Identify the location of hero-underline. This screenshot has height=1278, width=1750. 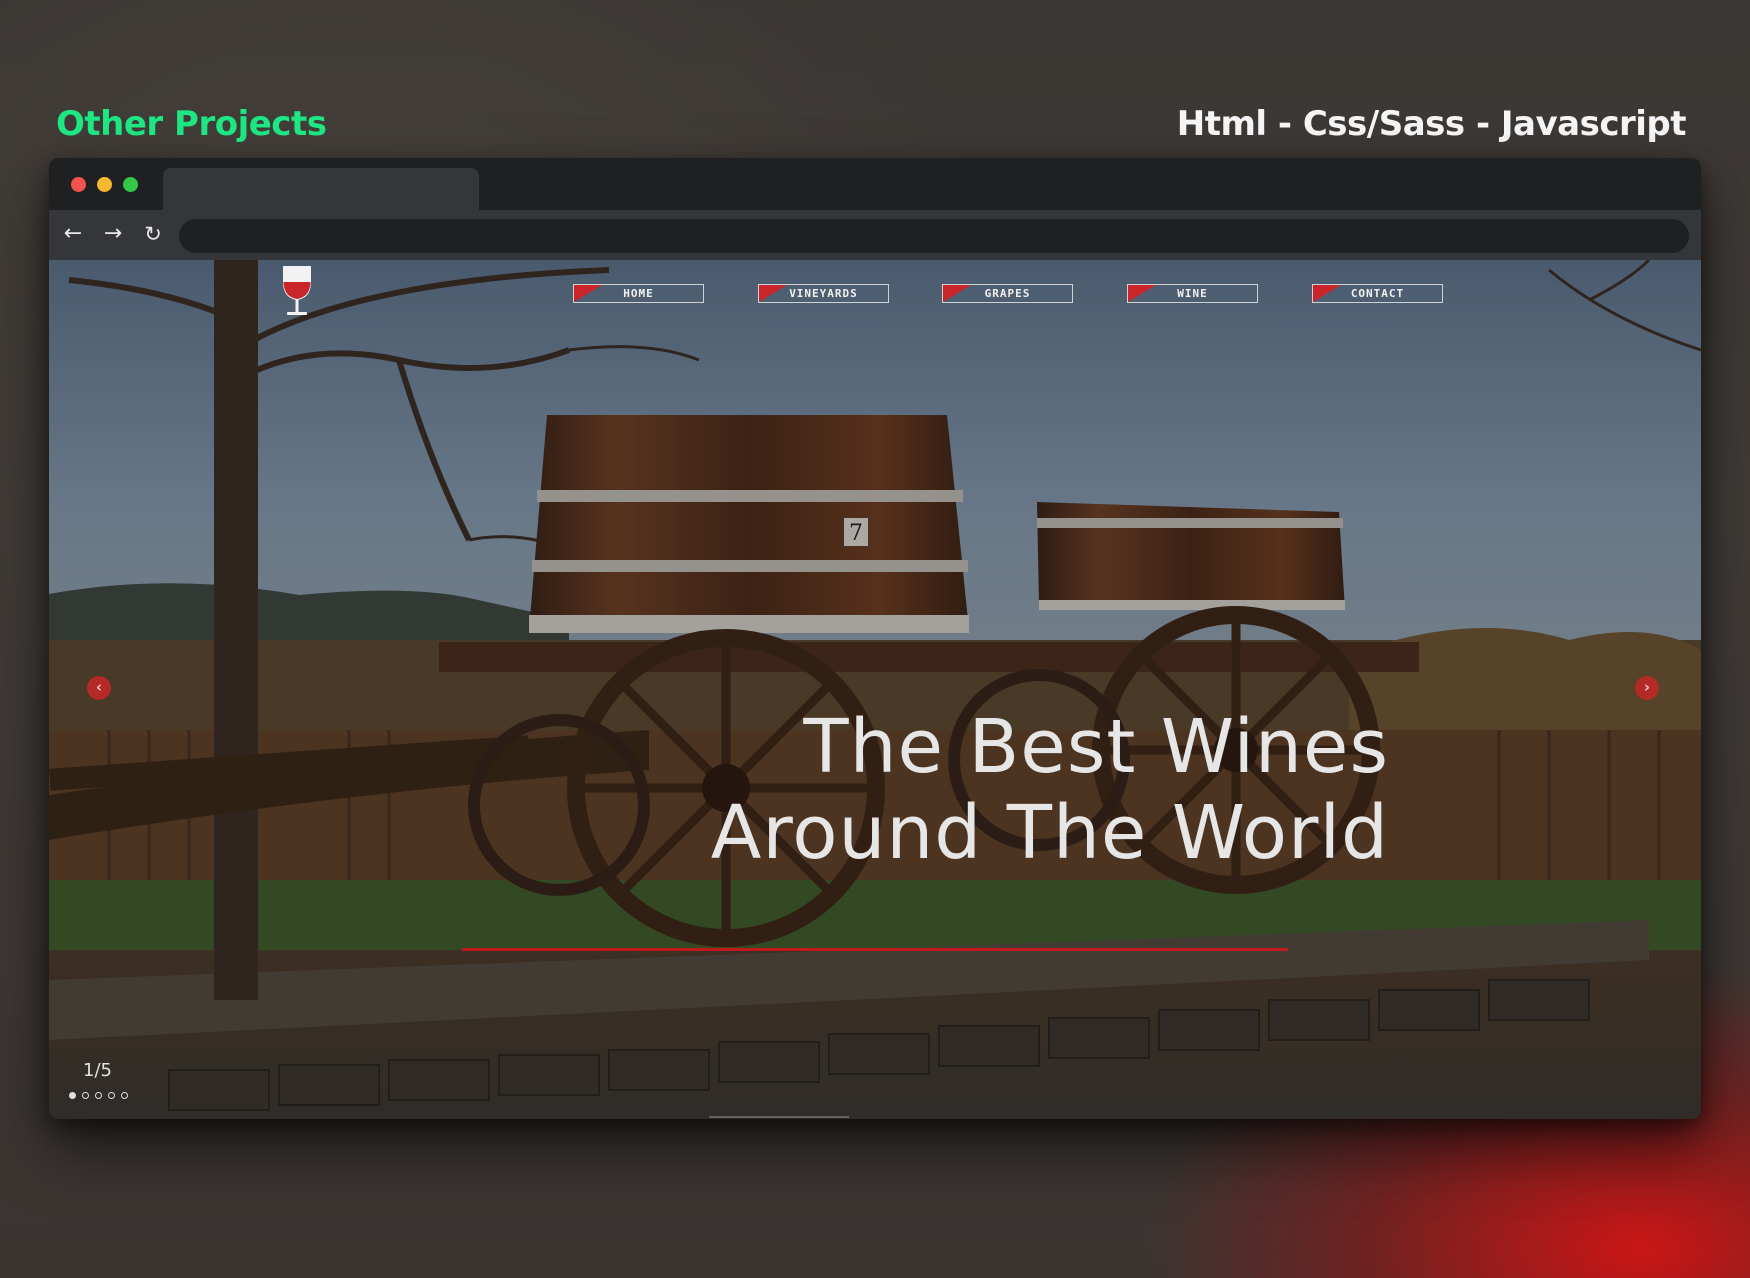
(875, 949).